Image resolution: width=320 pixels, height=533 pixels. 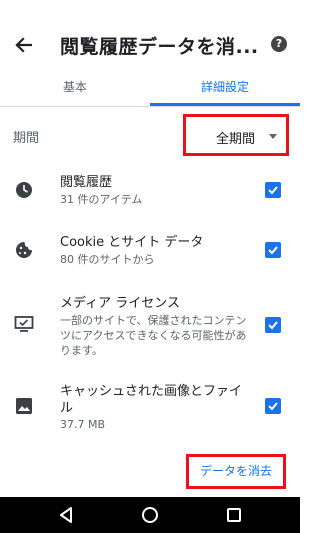 What do you see at coordinates (120, 303) in the screenshot?
I see `media-license-title: メディア ライセンス` at bounding box center [120, 303].